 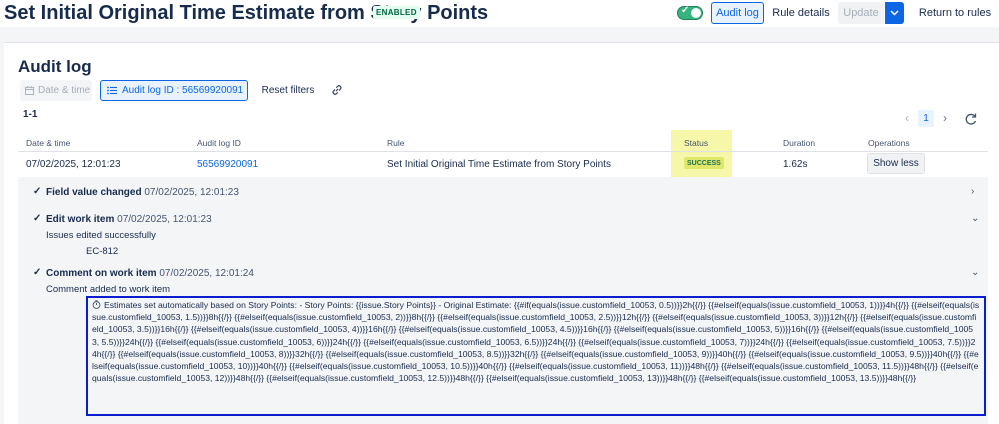 What do you see at coordinates (337, 90) in the screenshot?
I see `link-icon` at bounding box center [337, 90].